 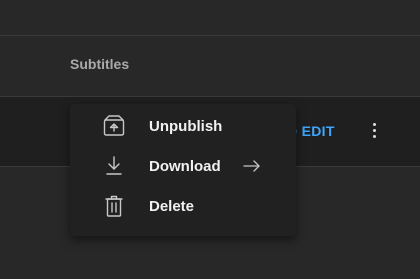 I want to click on top-strip, so click(x=210, y=18).